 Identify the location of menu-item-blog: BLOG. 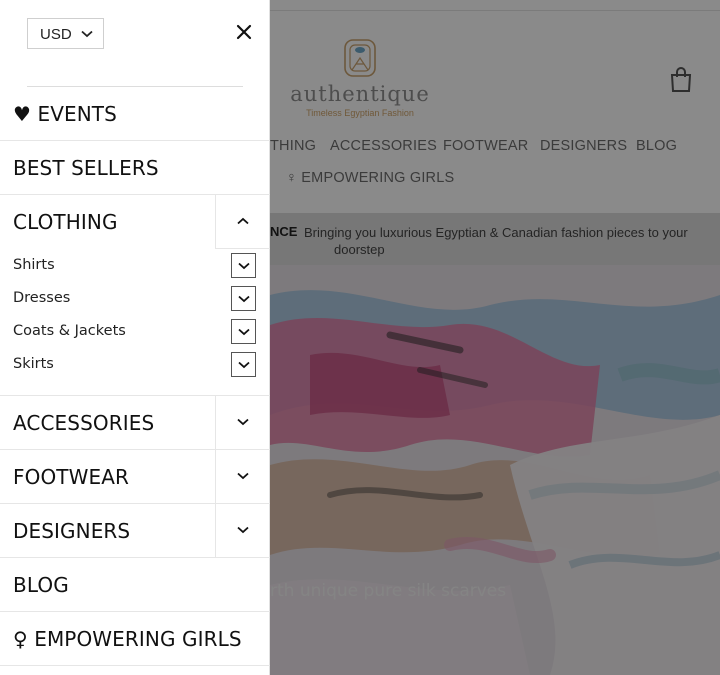
(135, 585).